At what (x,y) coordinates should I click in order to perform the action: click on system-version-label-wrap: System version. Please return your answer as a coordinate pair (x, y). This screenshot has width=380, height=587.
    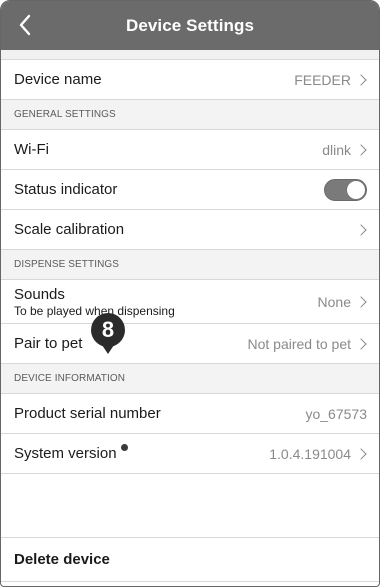
    Looking at the image, I should click on (71, 453).